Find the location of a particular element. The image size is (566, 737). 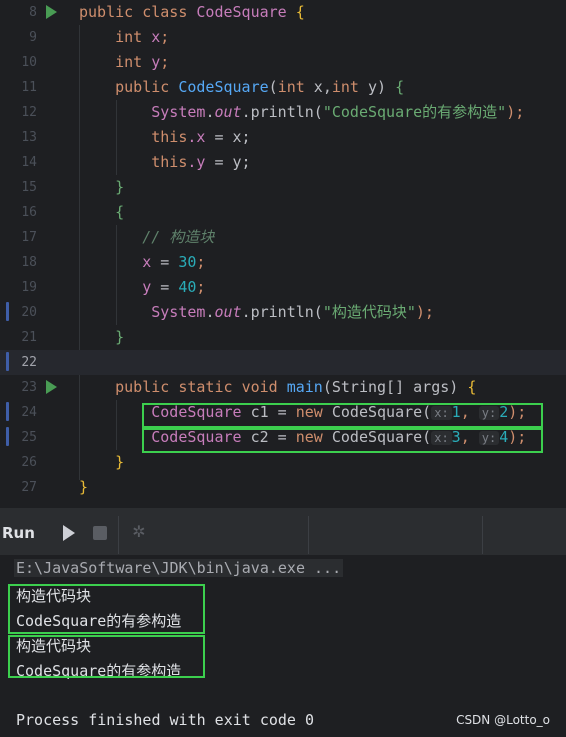

debug-icon: ✲ is located at coordinates (139, 532).